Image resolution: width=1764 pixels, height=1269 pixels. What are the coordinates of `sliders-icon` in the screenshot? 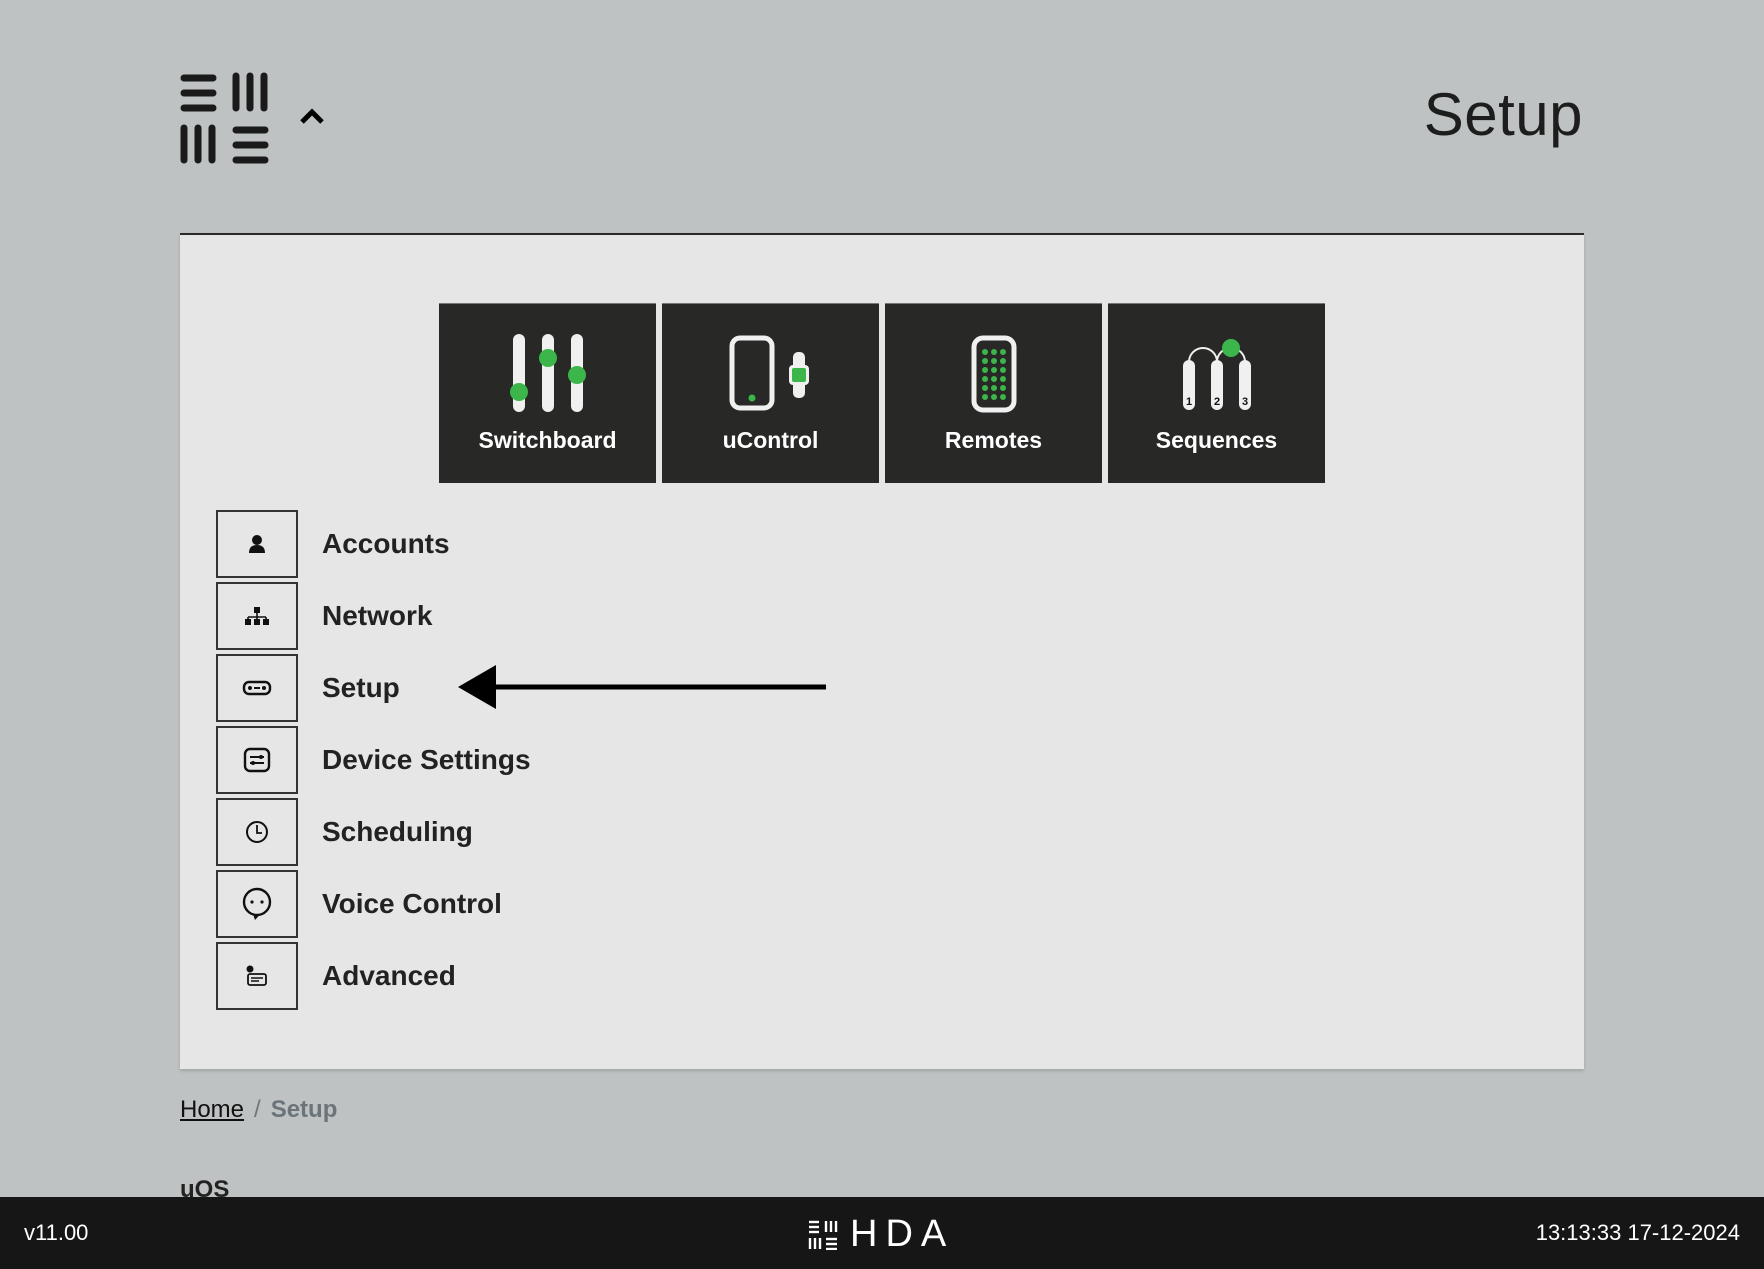 It's located at (547, 373).